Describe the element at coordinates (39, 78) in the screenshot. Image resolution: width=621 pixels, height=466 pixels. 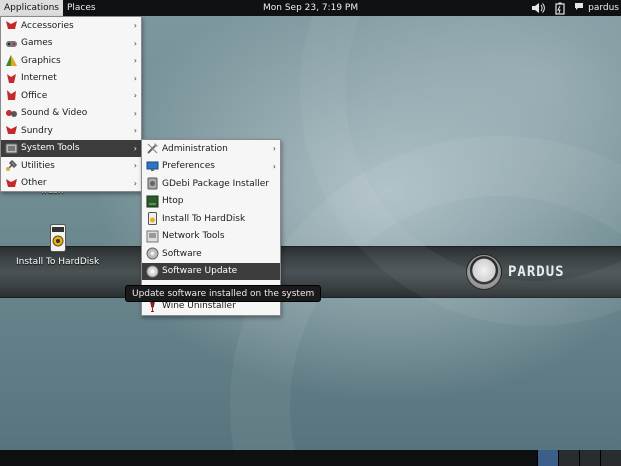
I see `menu-item-label: Internet` at that location.